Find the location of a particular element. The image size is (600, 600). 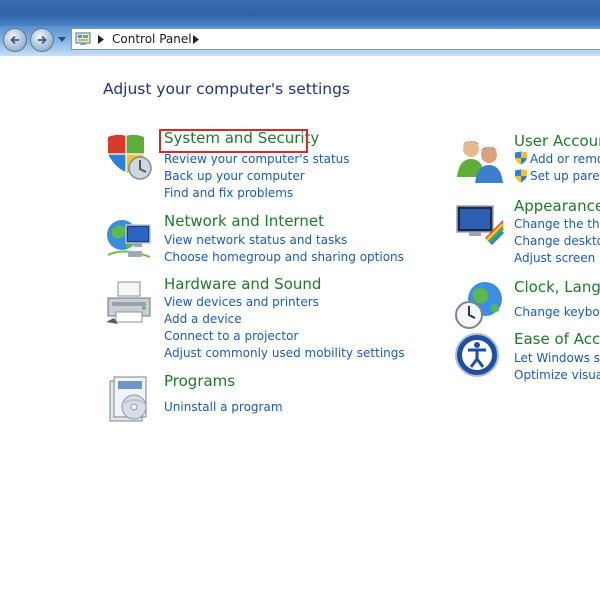

navigation-bar: Control Panel is located at coordinates (300, 41).